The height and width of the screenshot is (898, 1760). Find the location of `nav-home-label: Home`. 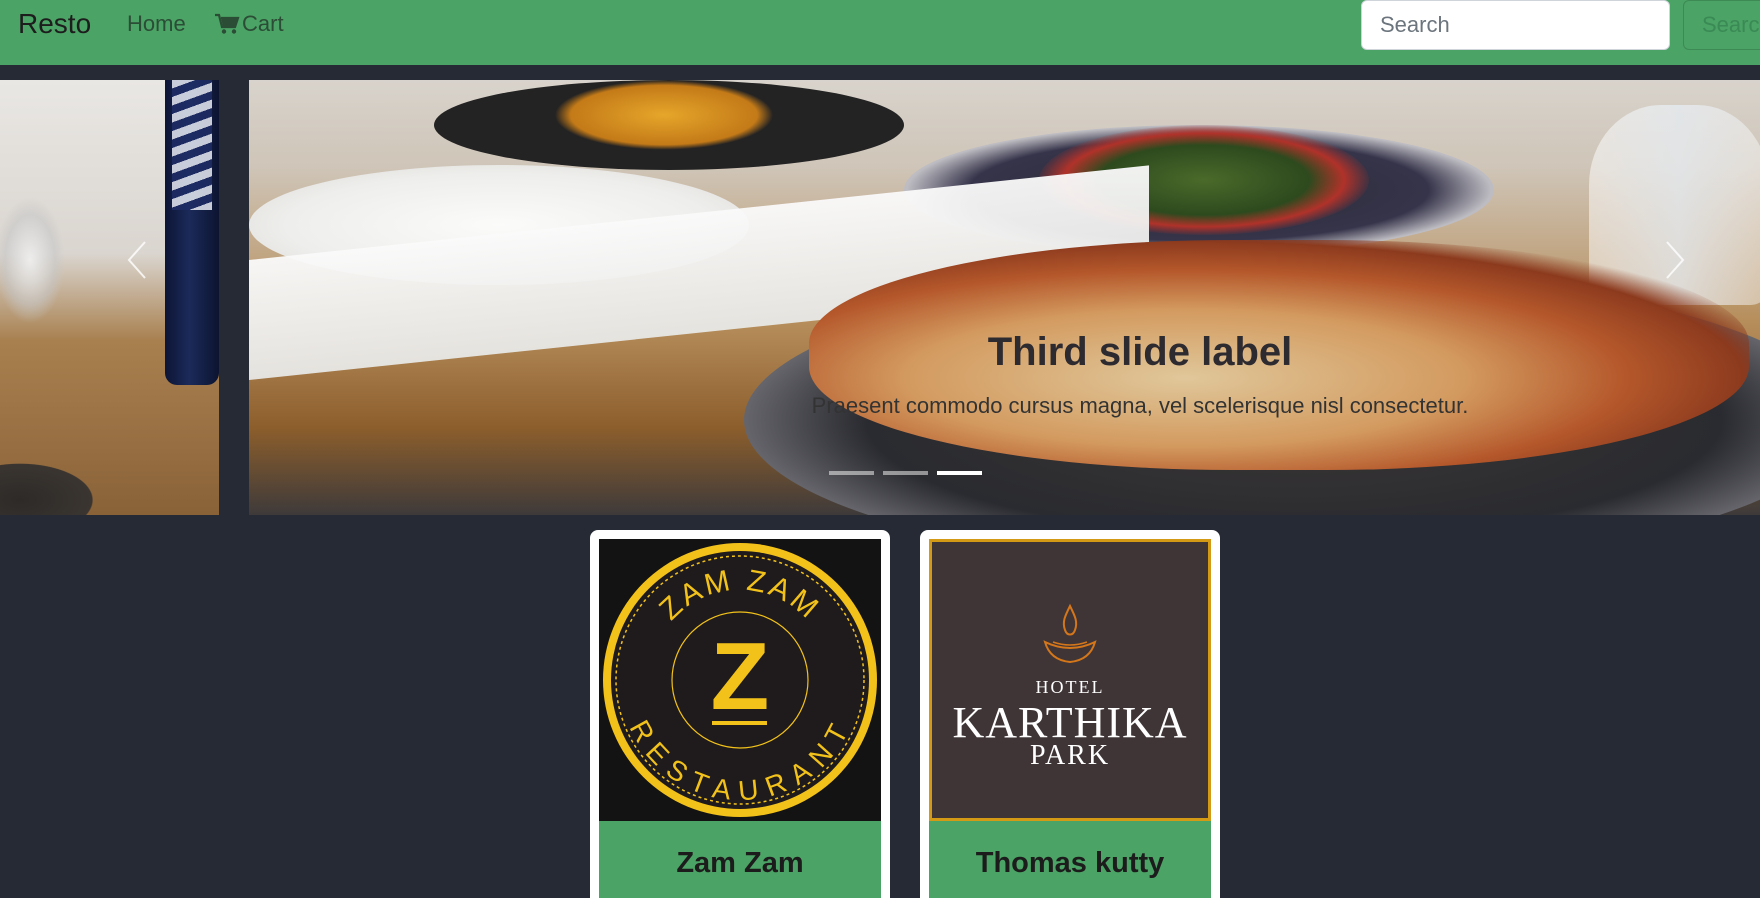

nav-home-label: Home is located at coordinates (156, 23).